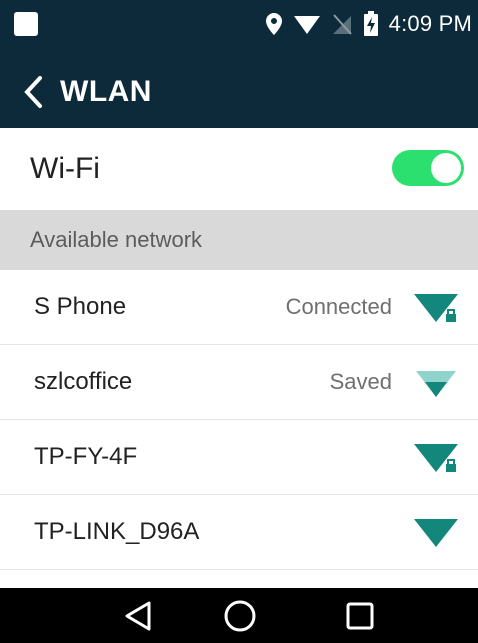 This screenshot has height=643, width=478. What do you see at coordinates (239, 457) in the screenshot?
I see `network-row: TP-FY-4F` at bounding box center [239, 457].